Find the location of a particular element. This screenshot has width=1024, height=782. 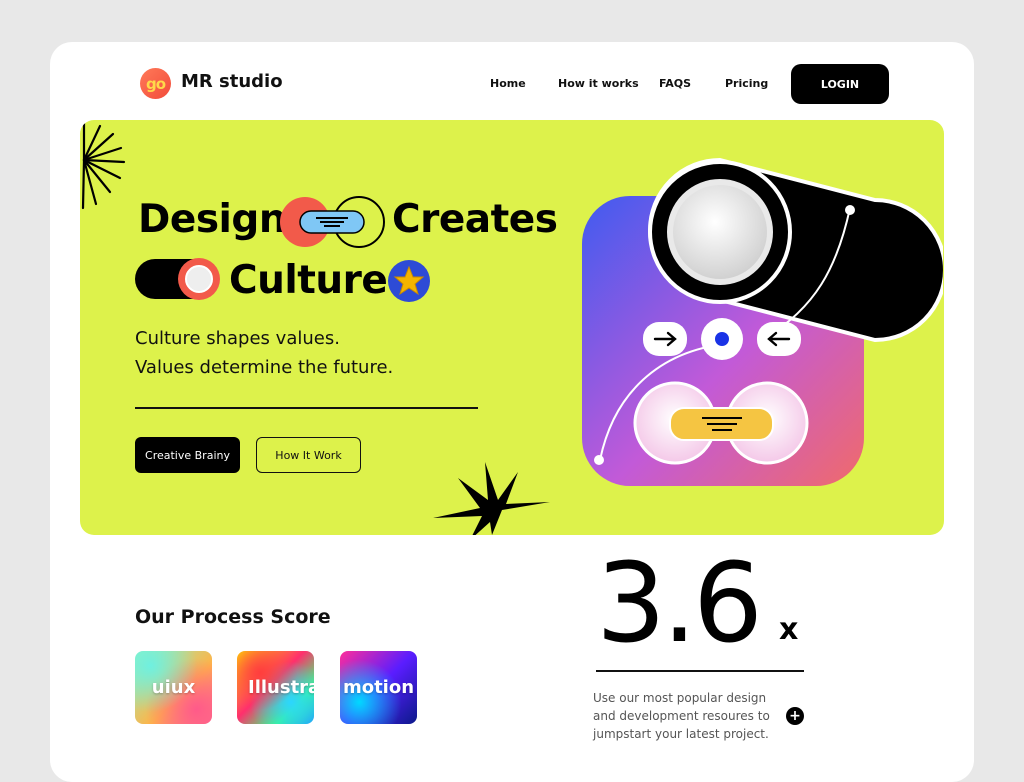

star-icon is located at coordinates (409, 281).